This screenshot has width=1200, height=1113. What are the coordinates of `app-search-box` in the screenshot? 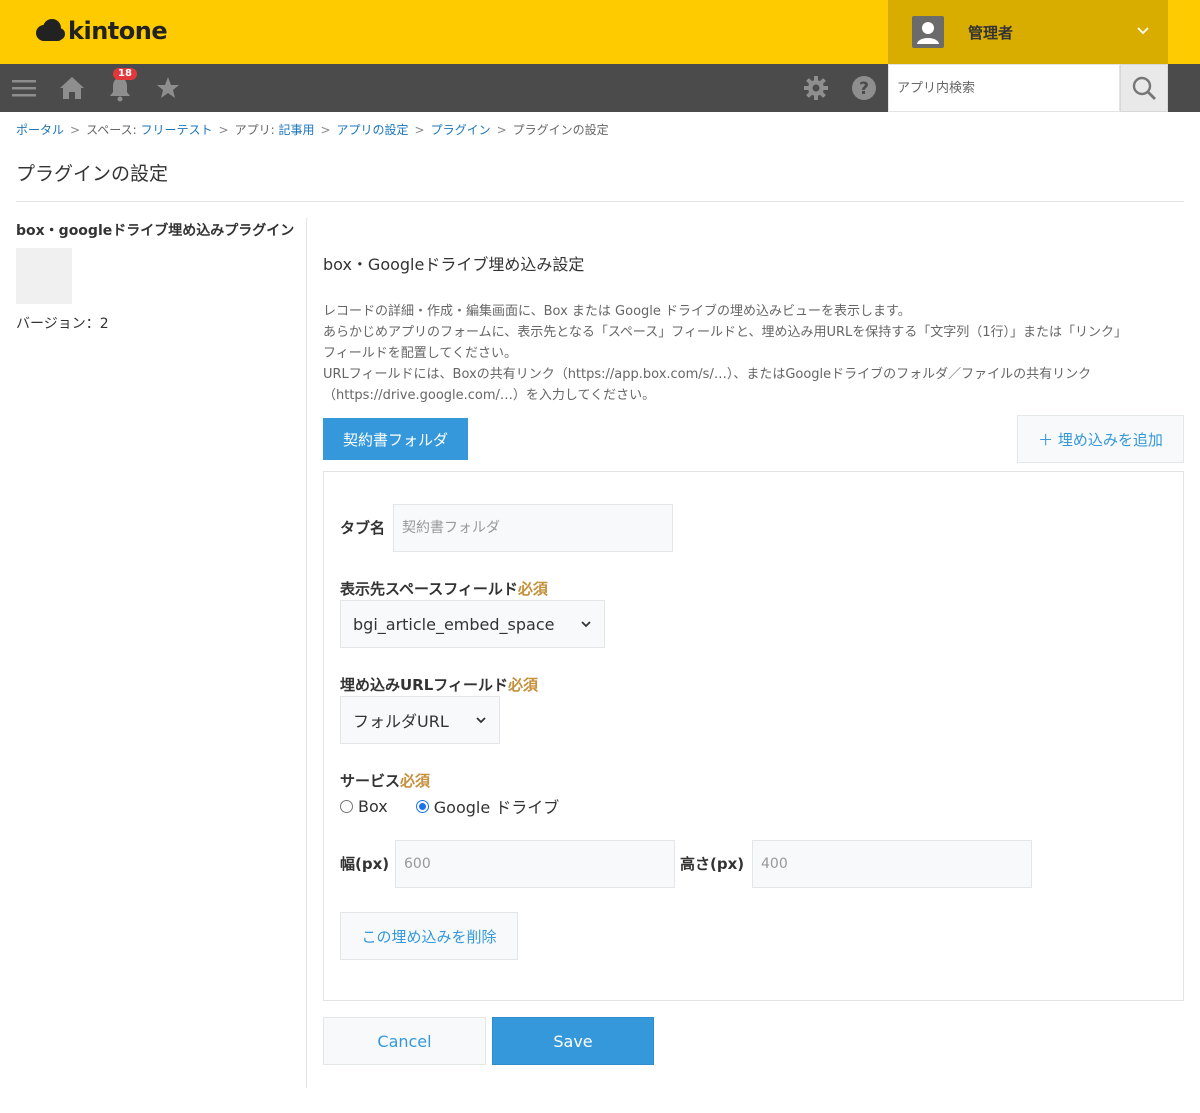 It's located at (1004, 88).